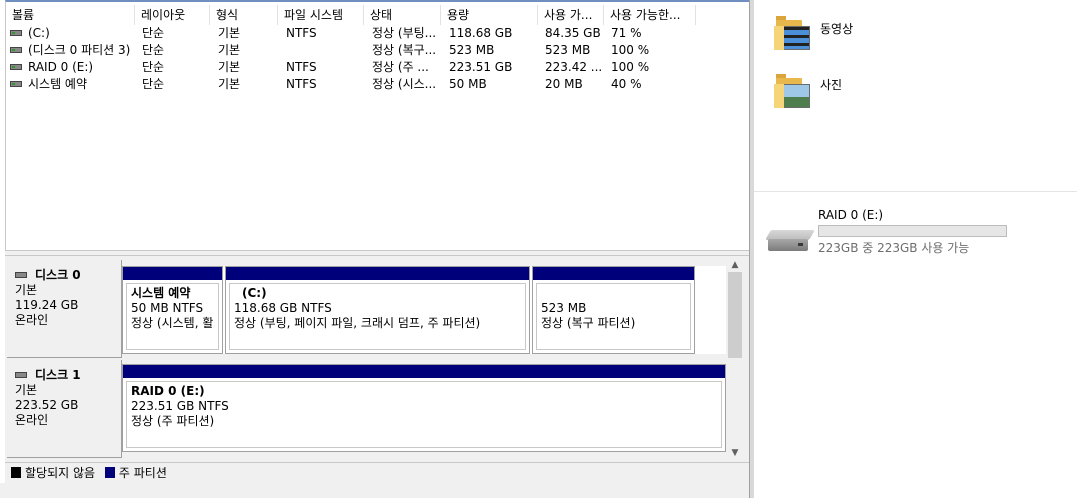 The image size is (1077, 498). What do you see at coordinates (377, 472) in the screenshot?
I see `legend: 할당되지 않음 주 파티션` at bounding box center [377, 472].